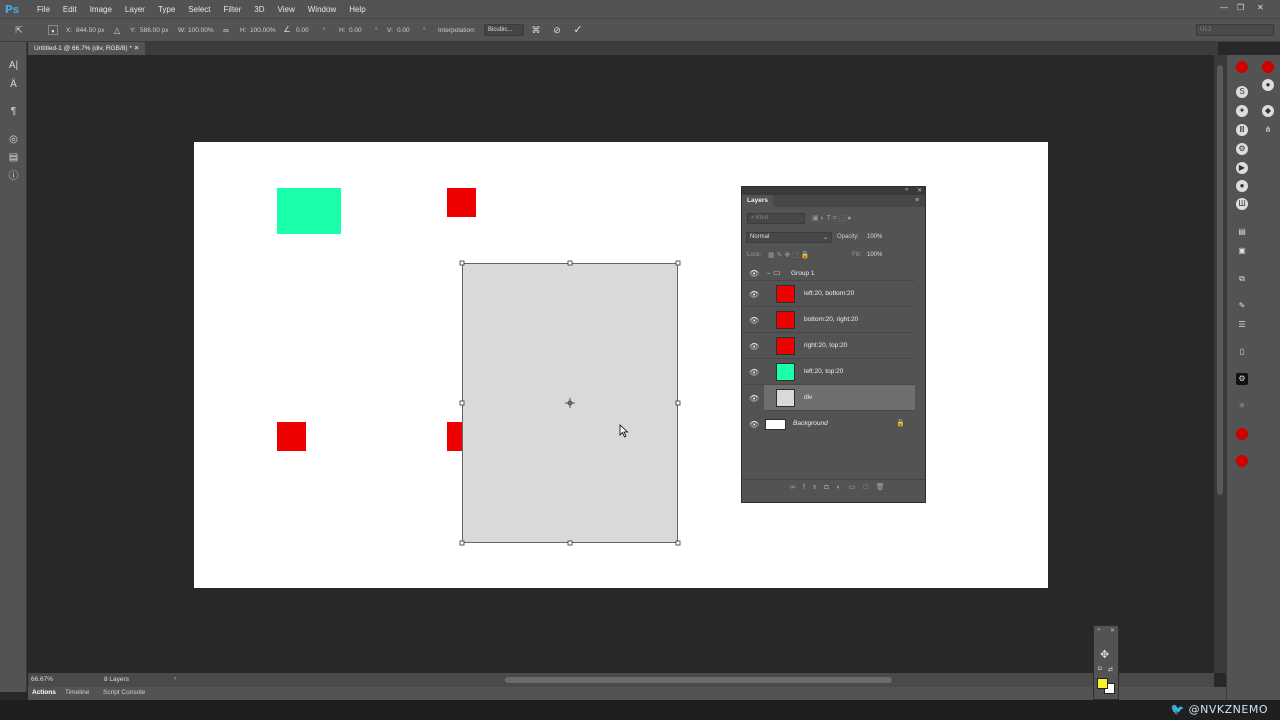  Describe the element at coordinates (166, 9) in the screenshot. I see `menu-type: Type` at that location.